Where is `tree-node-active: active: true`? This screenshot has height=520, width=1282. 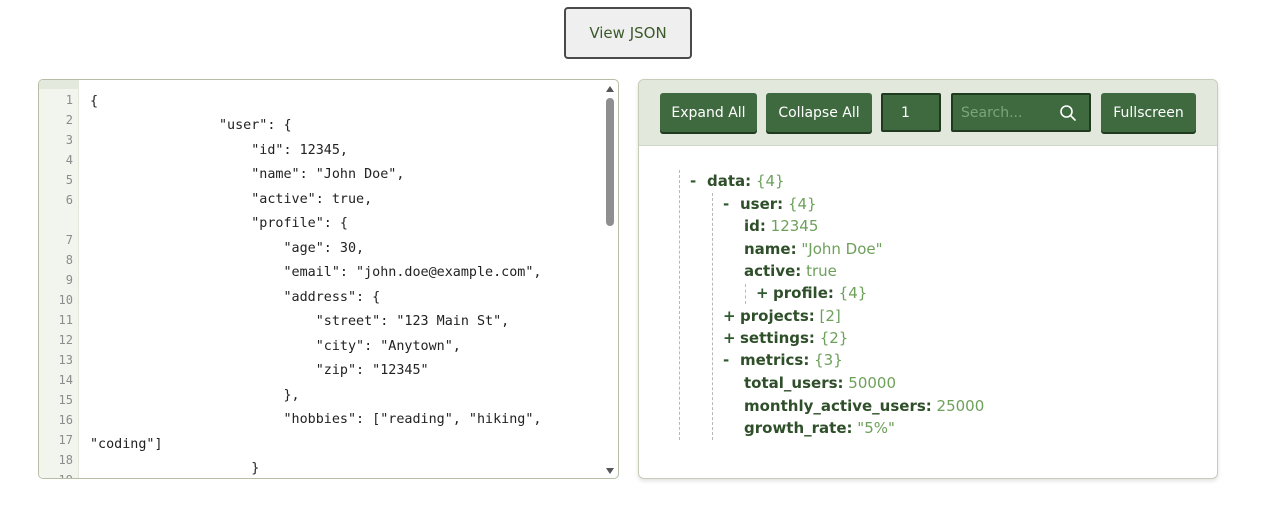
tree-node-active: active: true is located at coordinates (790, 271).